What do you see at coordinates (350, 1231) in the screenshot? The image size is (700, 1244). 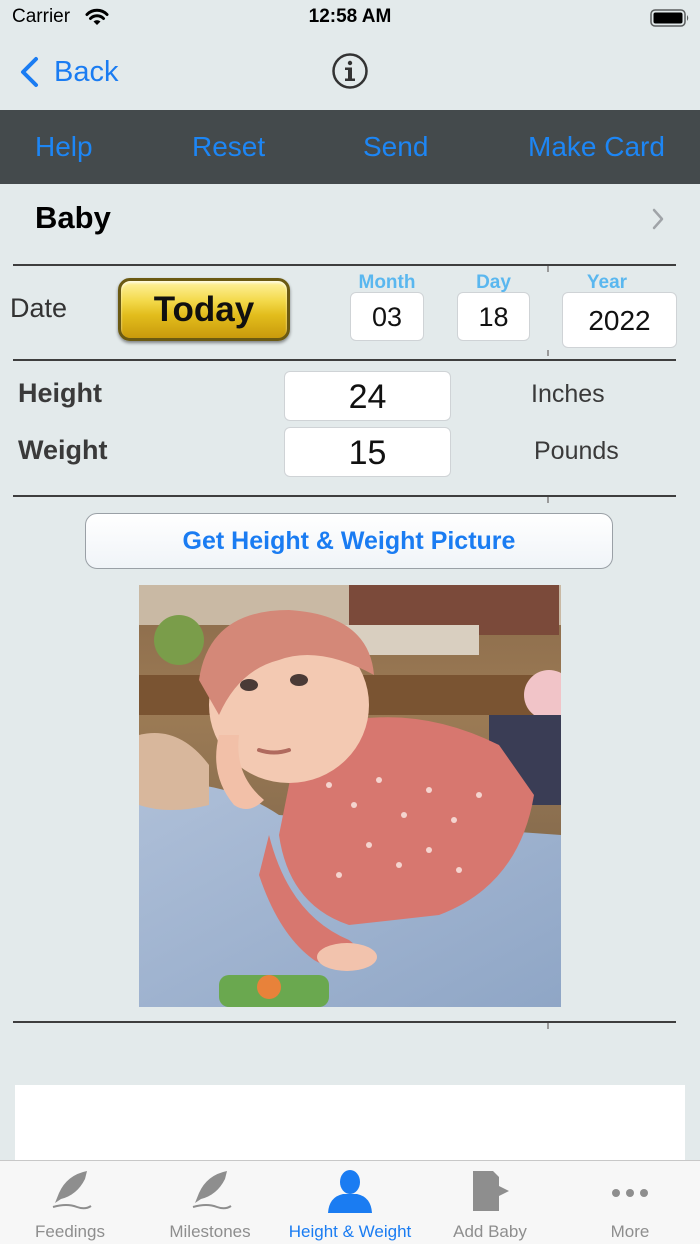 I see `tab-label: Height & Weight` at bounding box center [350, 1231].